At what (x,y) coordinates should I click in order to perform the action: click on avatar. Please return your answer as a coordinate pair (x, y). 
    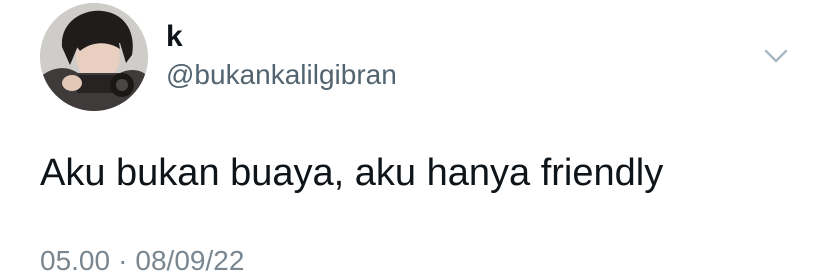
    Looking at the image, I should click on (94, 57).